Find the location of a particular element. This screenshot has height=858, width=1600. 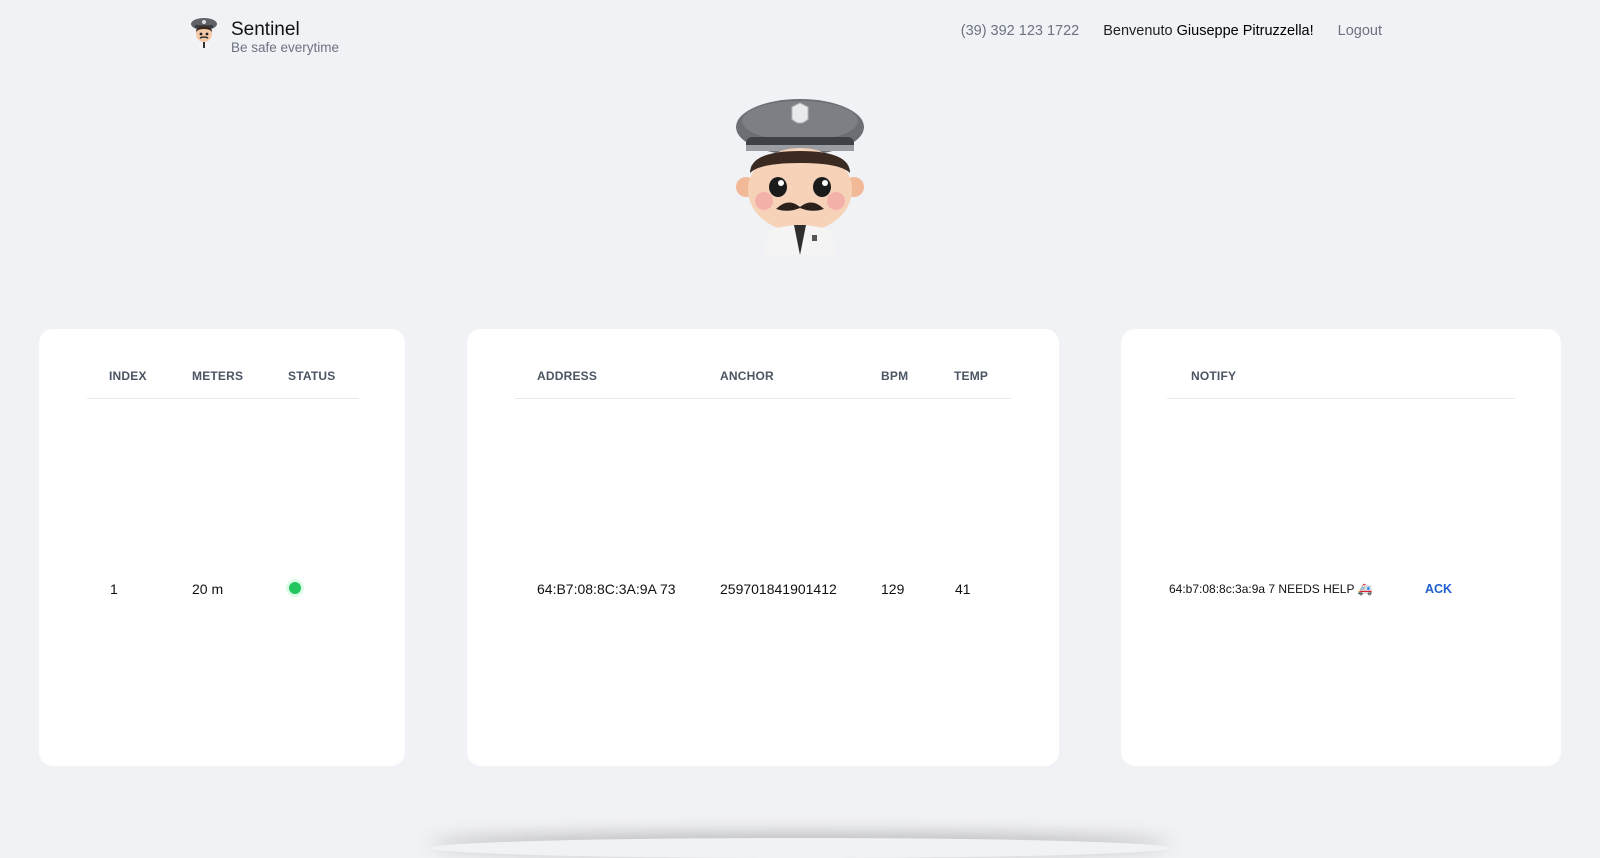

status-online-icon is located at coordinates (295, 588).